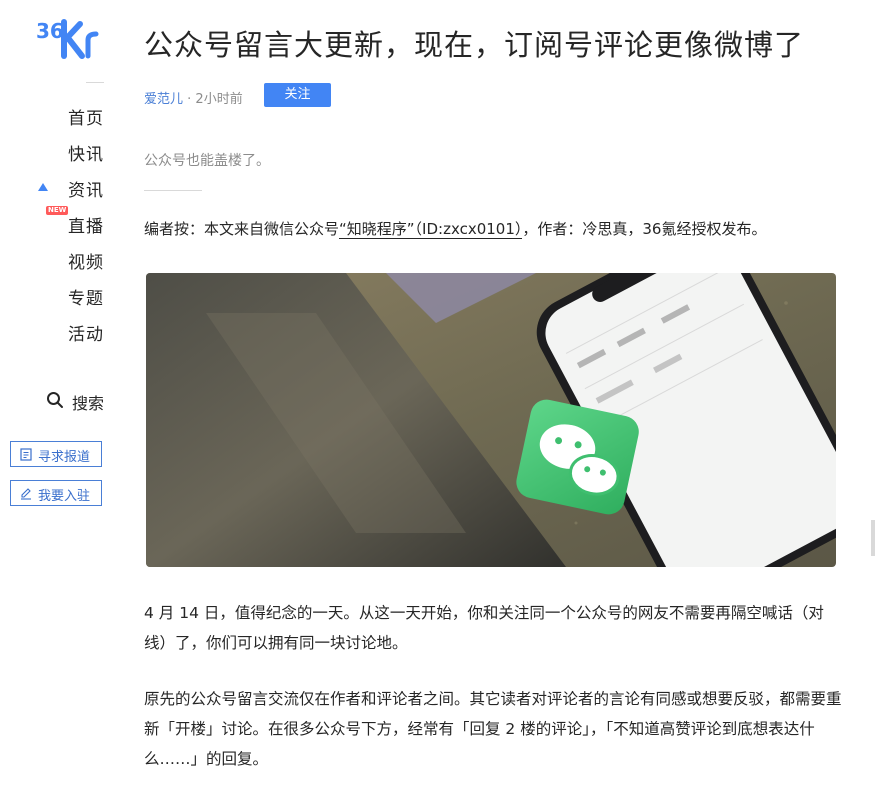  I want to click on article-title: 公众号留言大更新，现在，订阅号评论更像微博了, so click(474, 45).